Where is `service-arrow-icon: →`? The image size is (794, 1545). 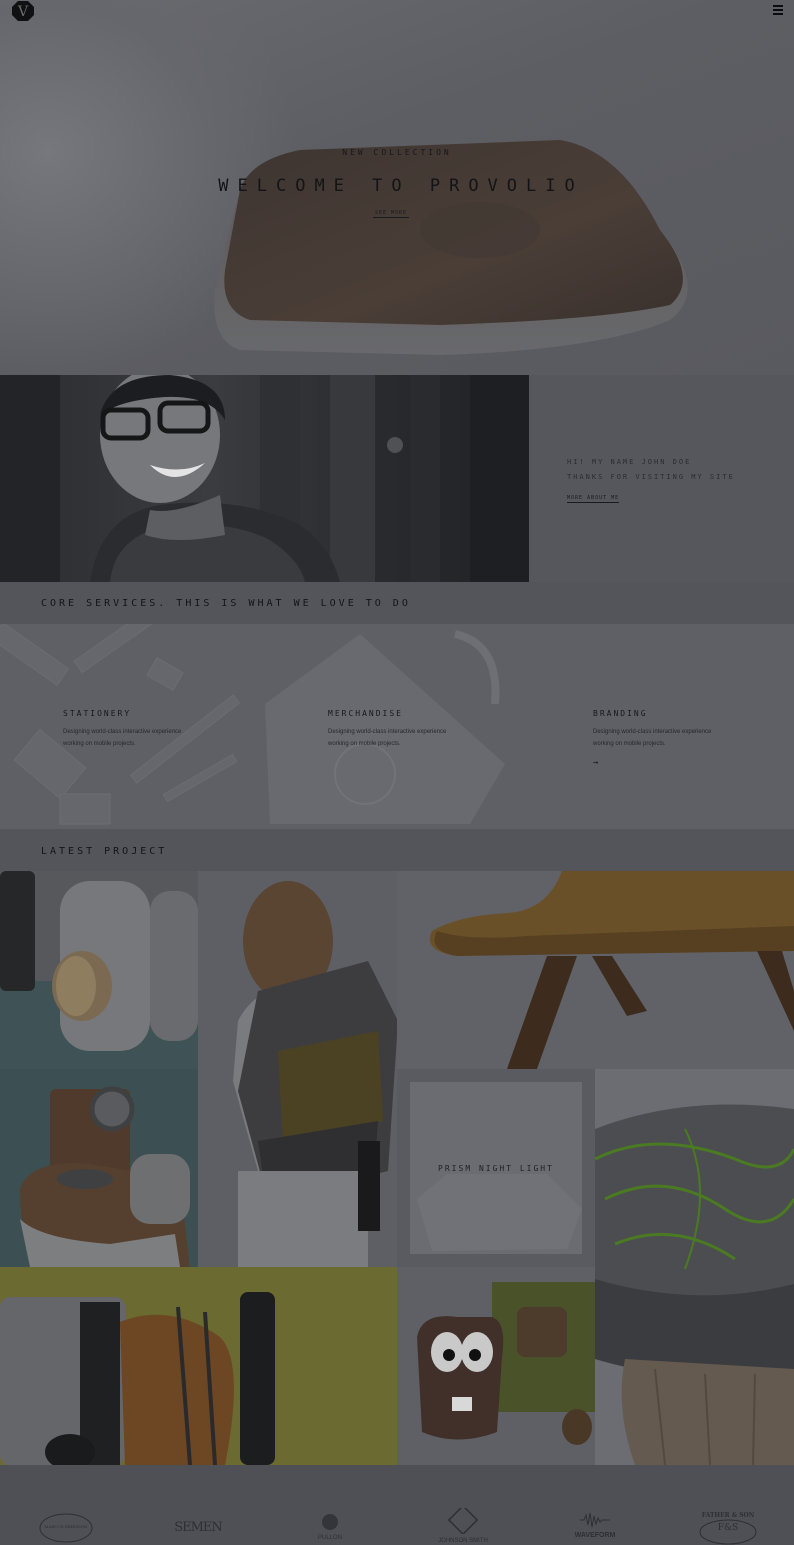 service-arrow-icon: → is located at coordinates (595, 763).